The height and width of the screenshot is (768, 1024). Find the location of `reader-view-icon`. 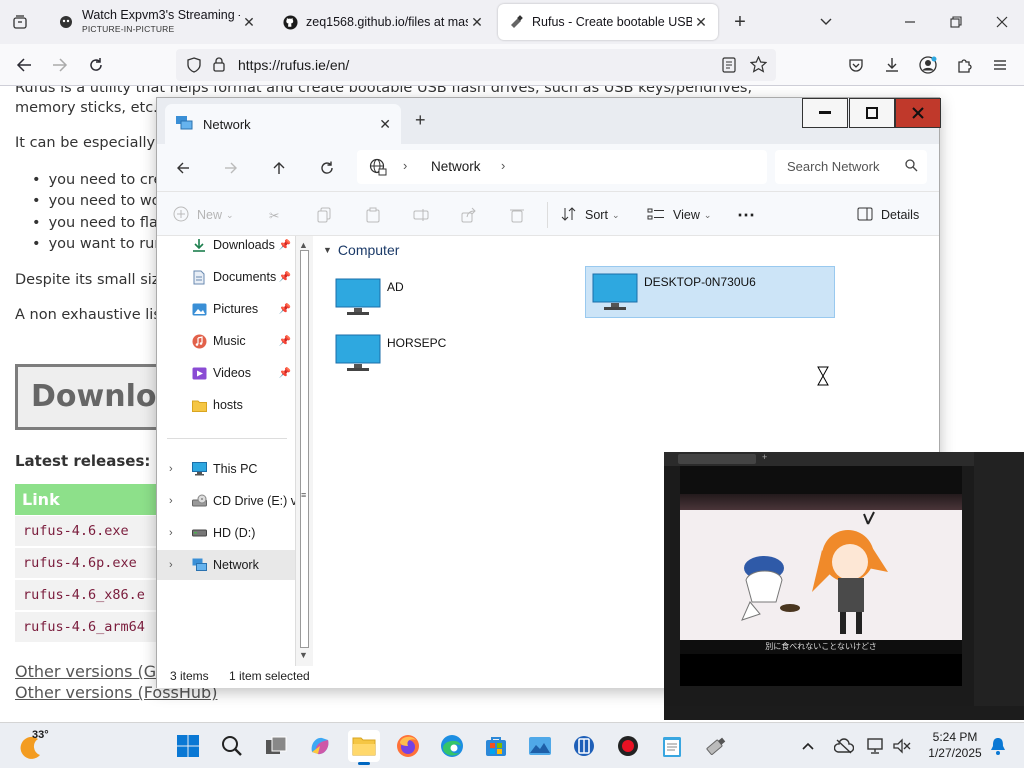

reader-view-icon is located at coordinates (729, 66).